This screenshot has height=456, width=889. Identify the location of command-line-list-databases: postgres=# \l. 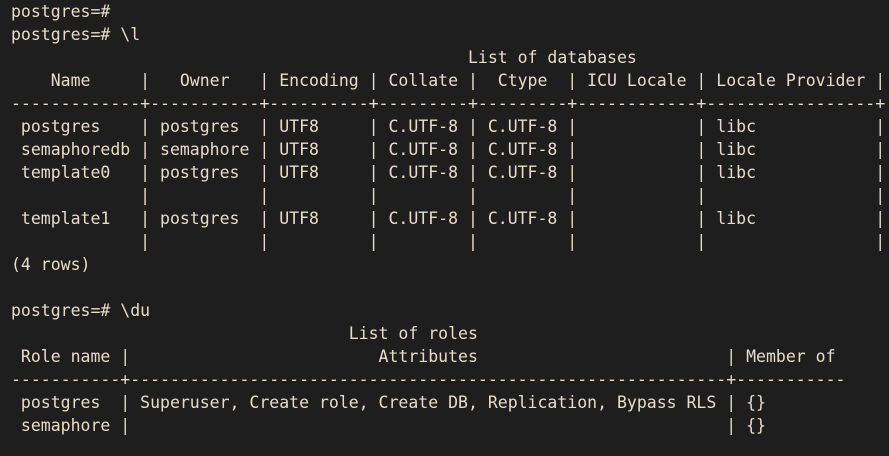
(76, 34).